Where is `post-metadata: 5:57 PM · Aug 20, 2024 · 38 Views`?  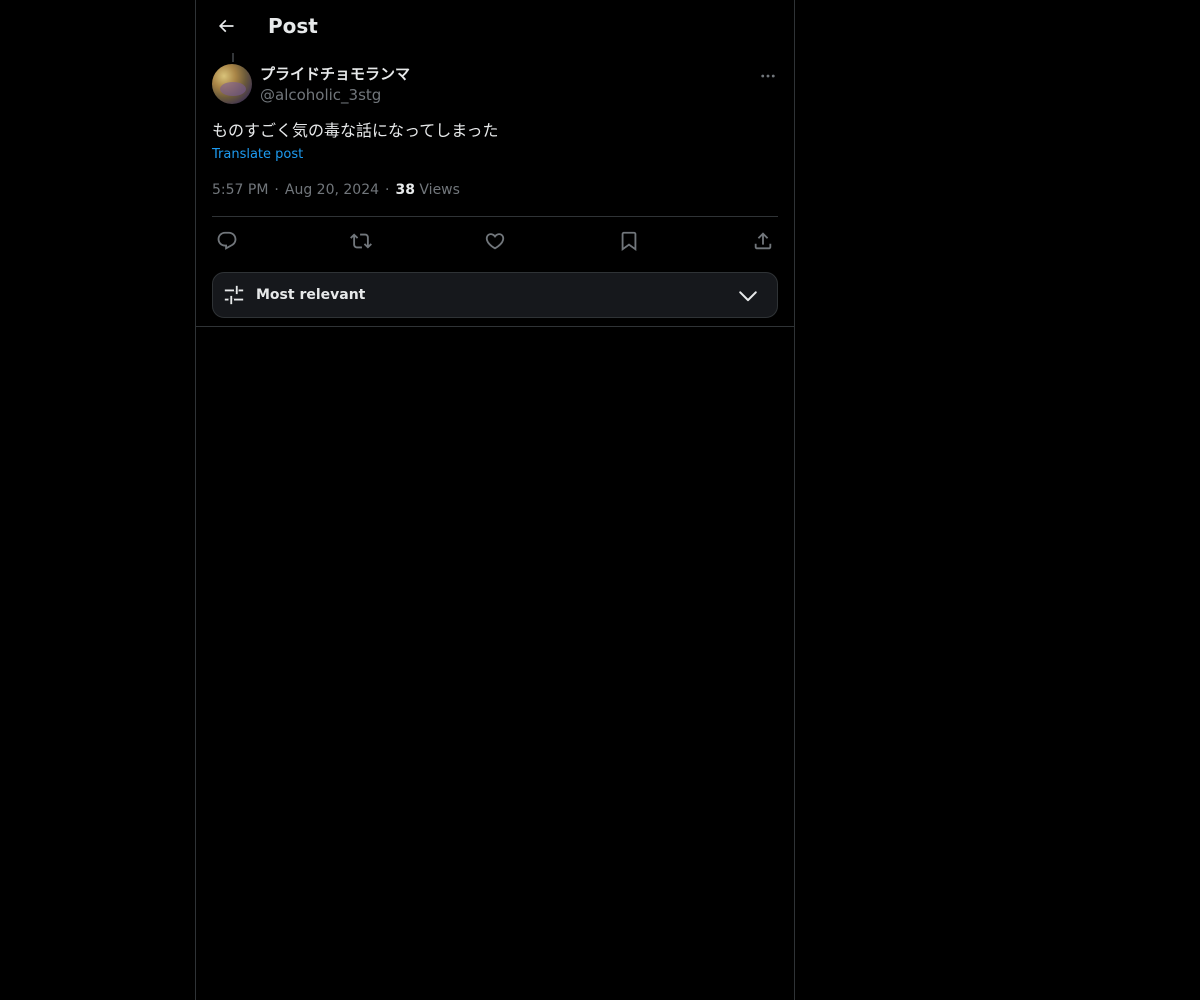 post-metadata: 5:57 PM · Aug 20, 2024 · 38 Views is located at coordinates (336, 190).